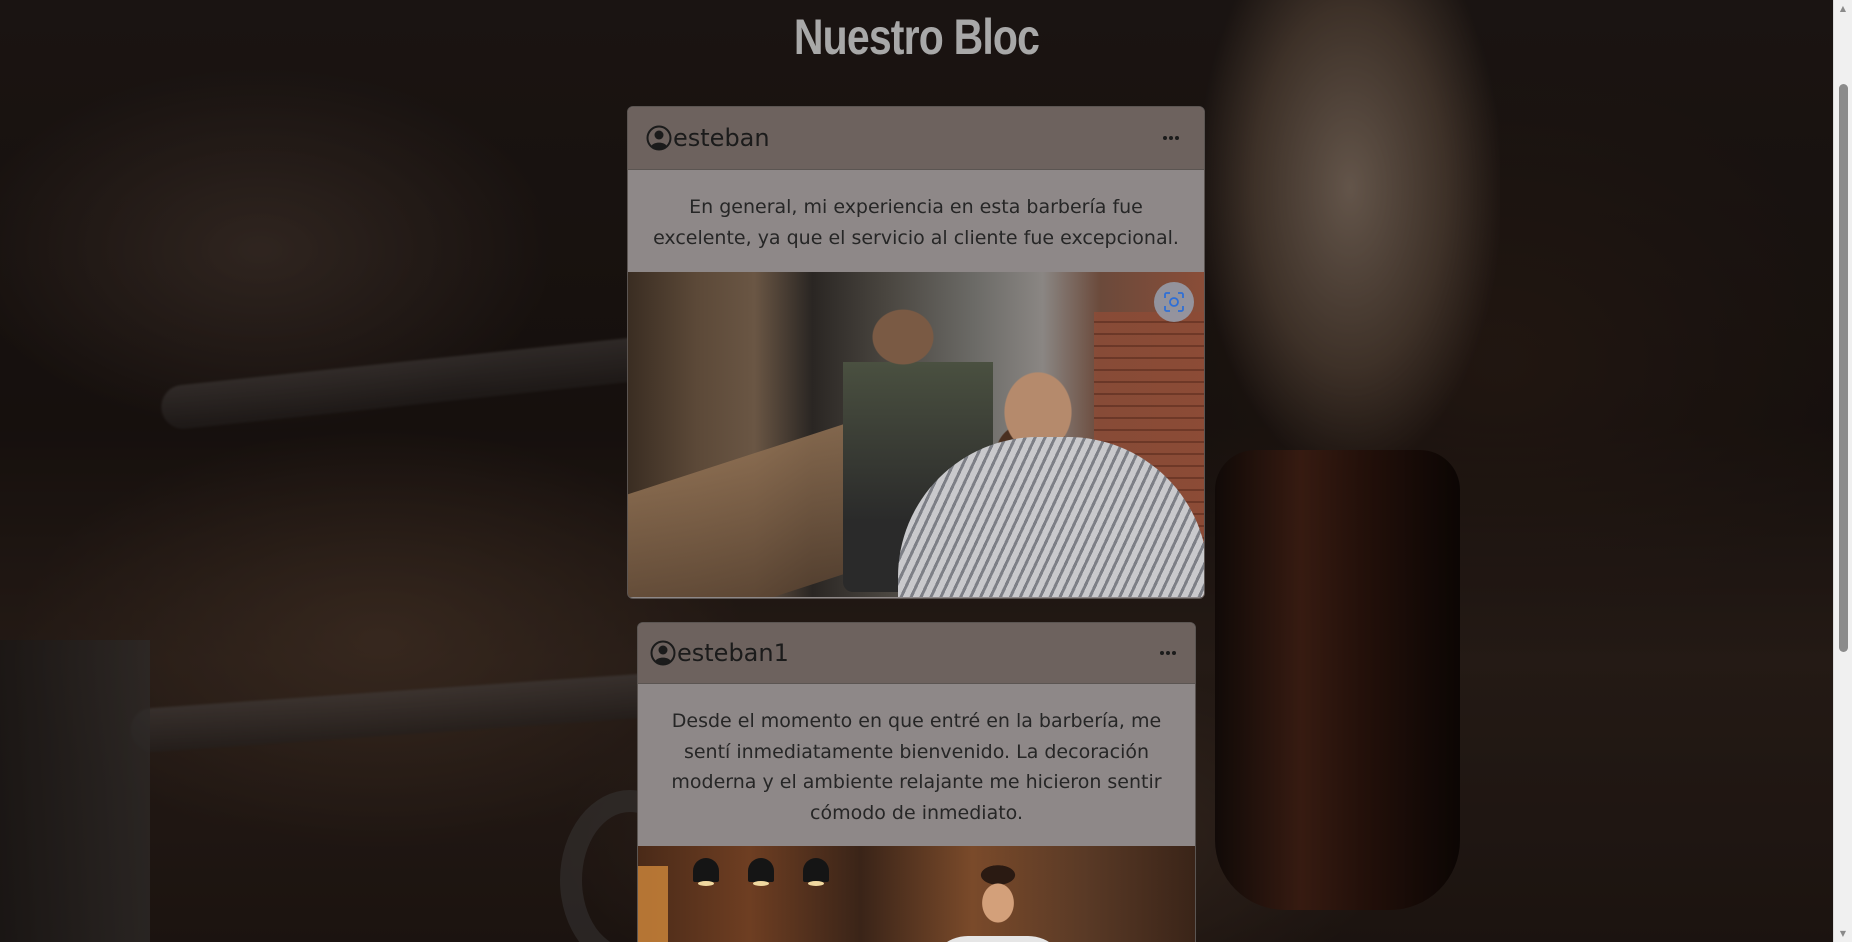 The width and height of the screenshot is (1852, 942). Describe the element at coordinates (916, 653) in the screenshot. I see `post-header: esteban1` at that location.